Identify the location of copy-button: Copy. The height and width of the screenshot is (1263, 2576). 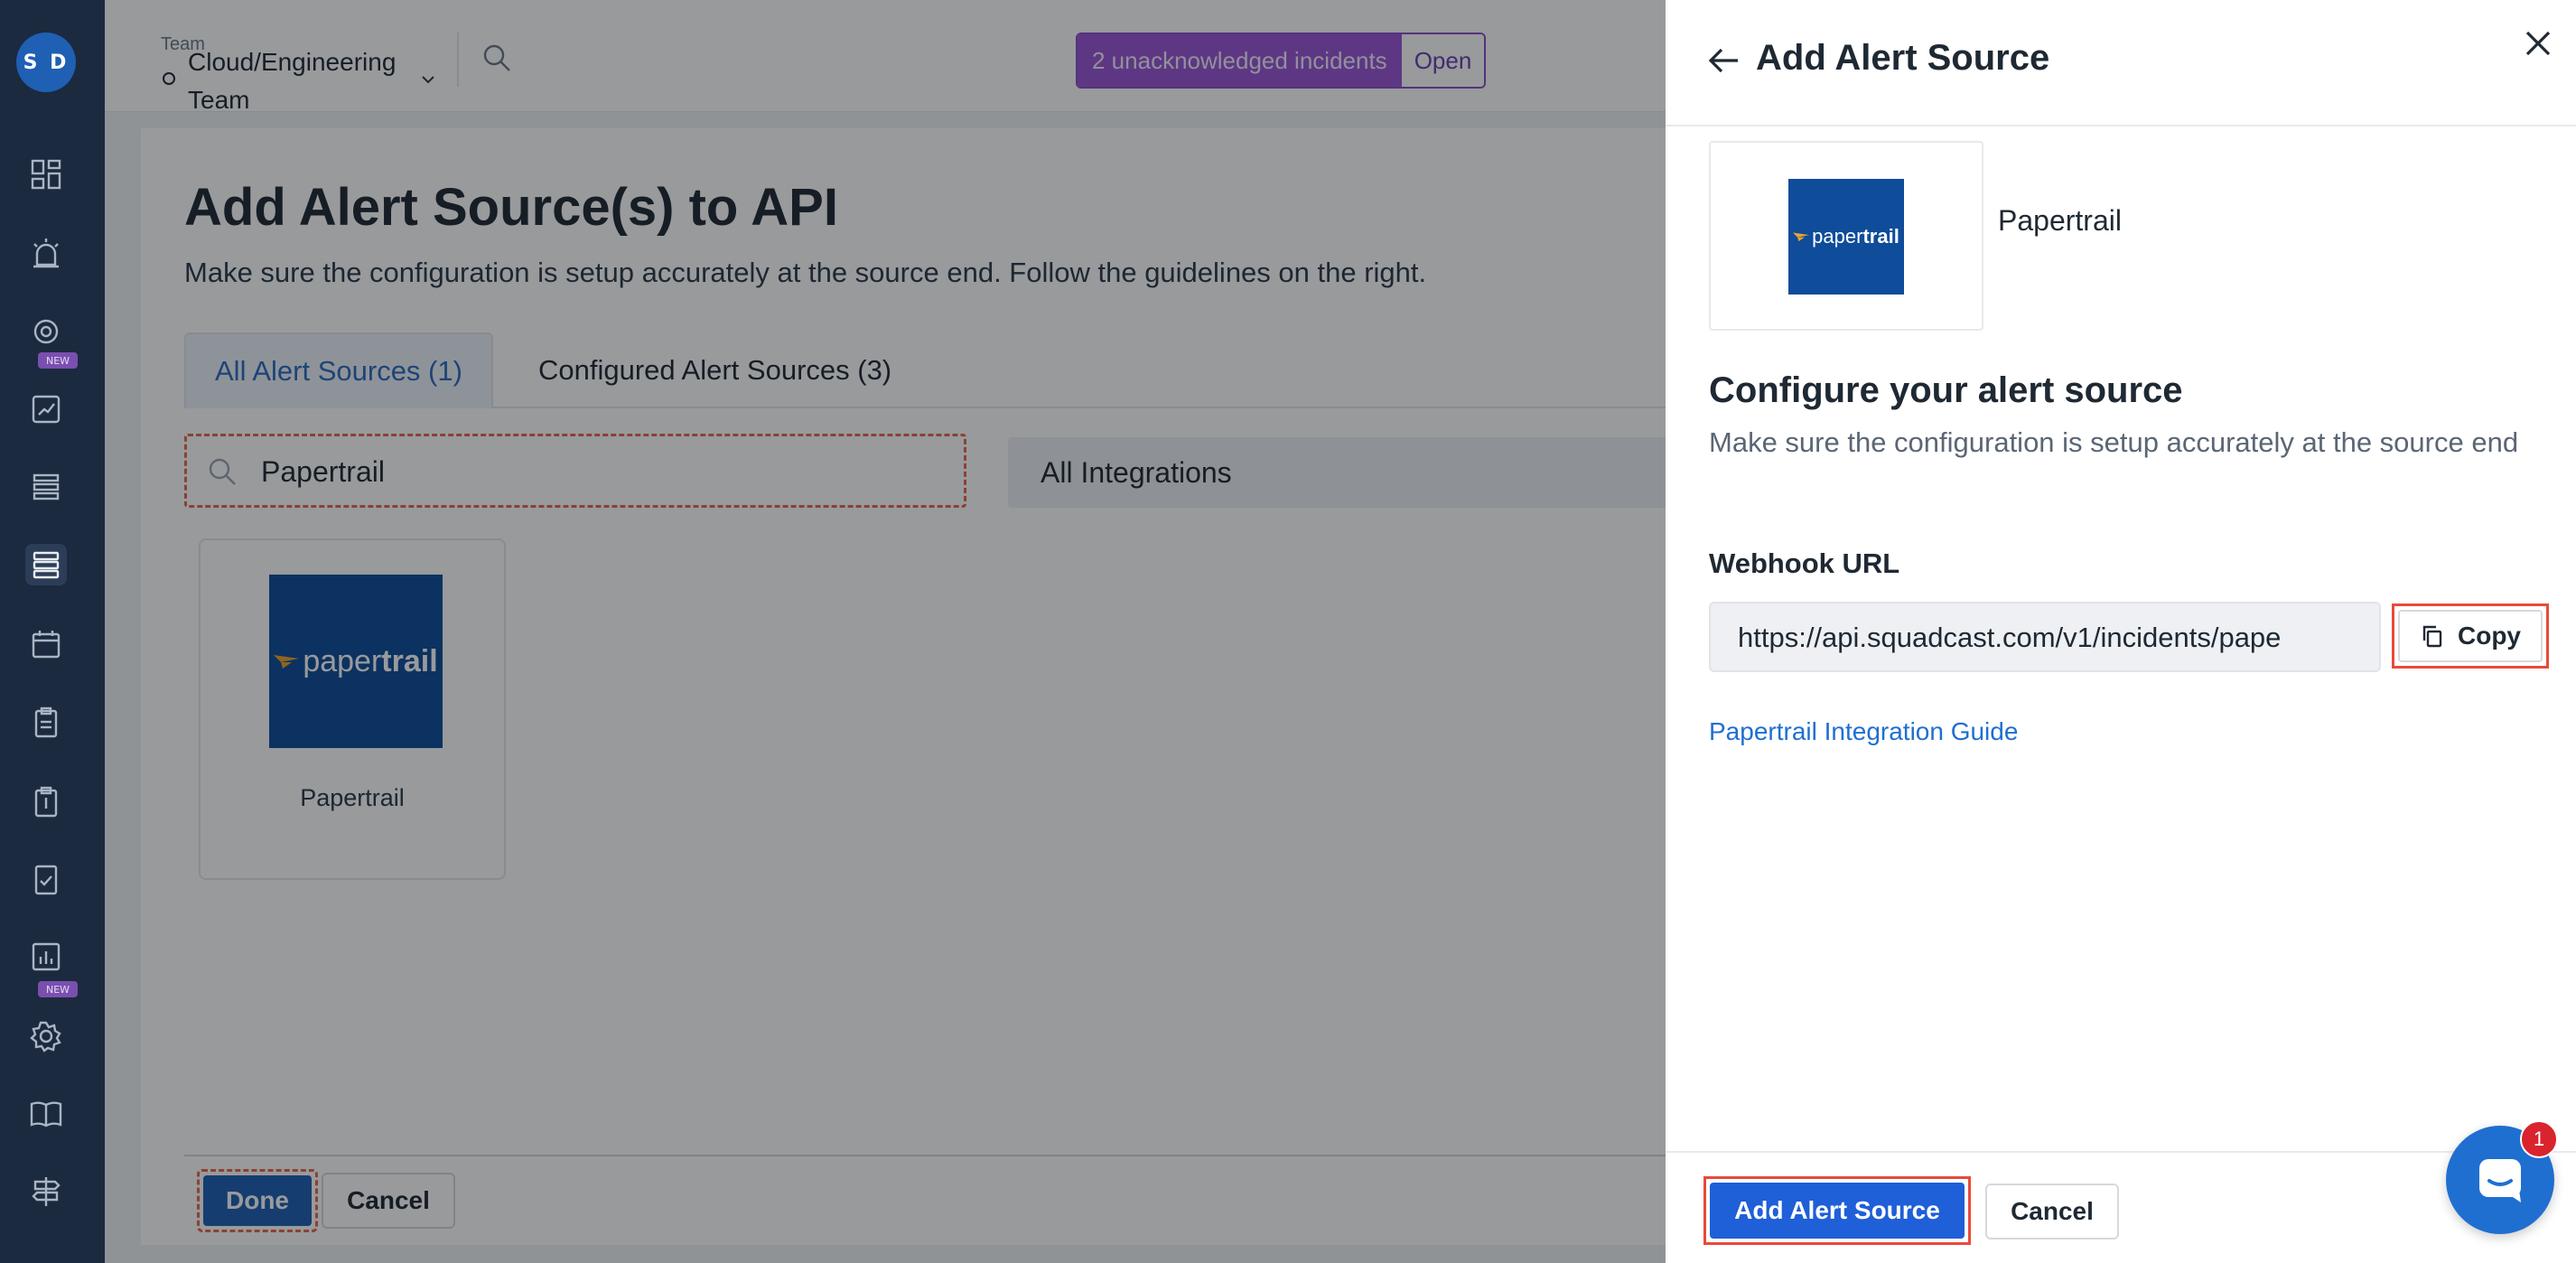
(2470, 636).